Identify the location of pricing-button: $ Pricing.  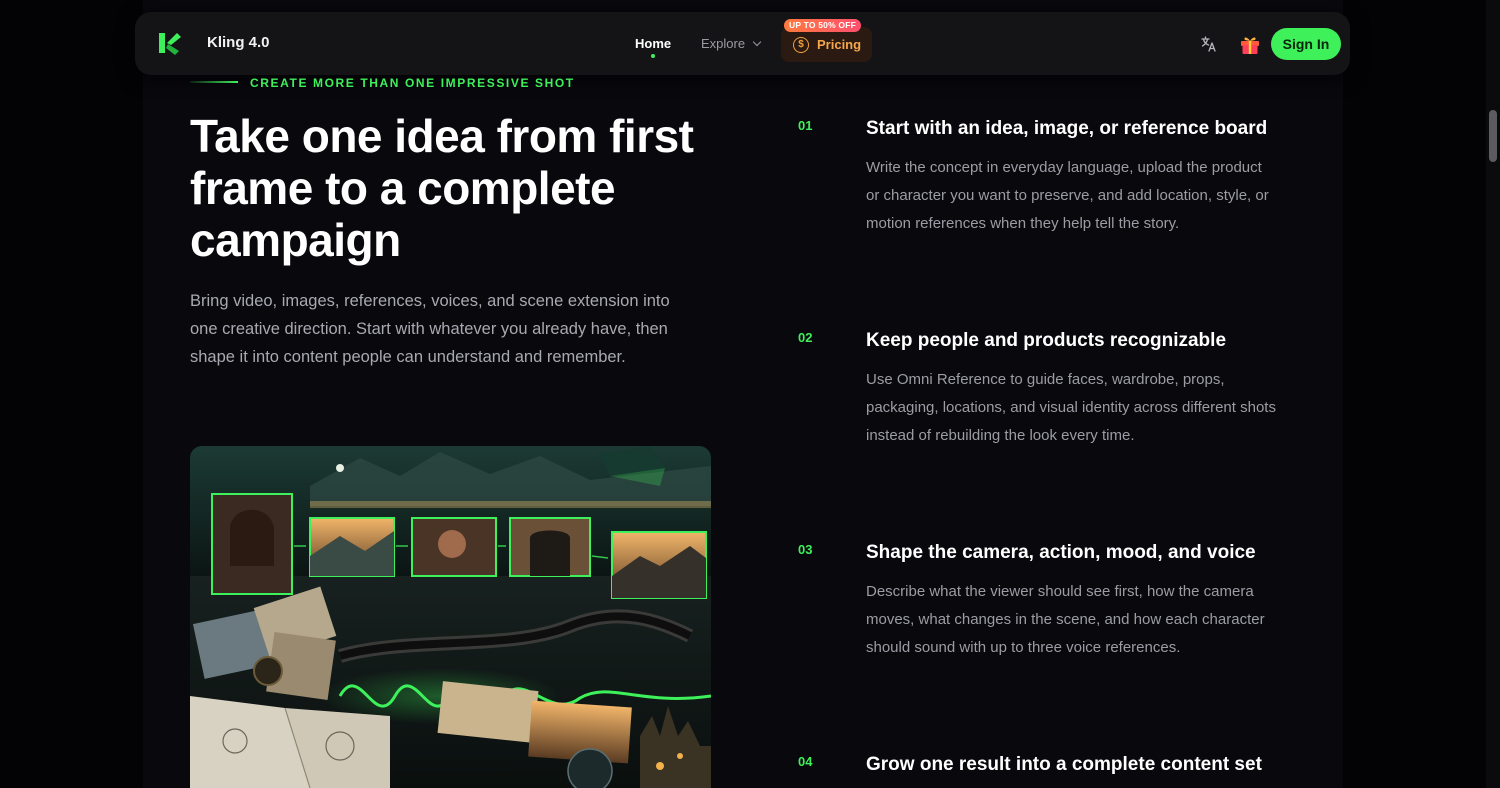
(826, 44).